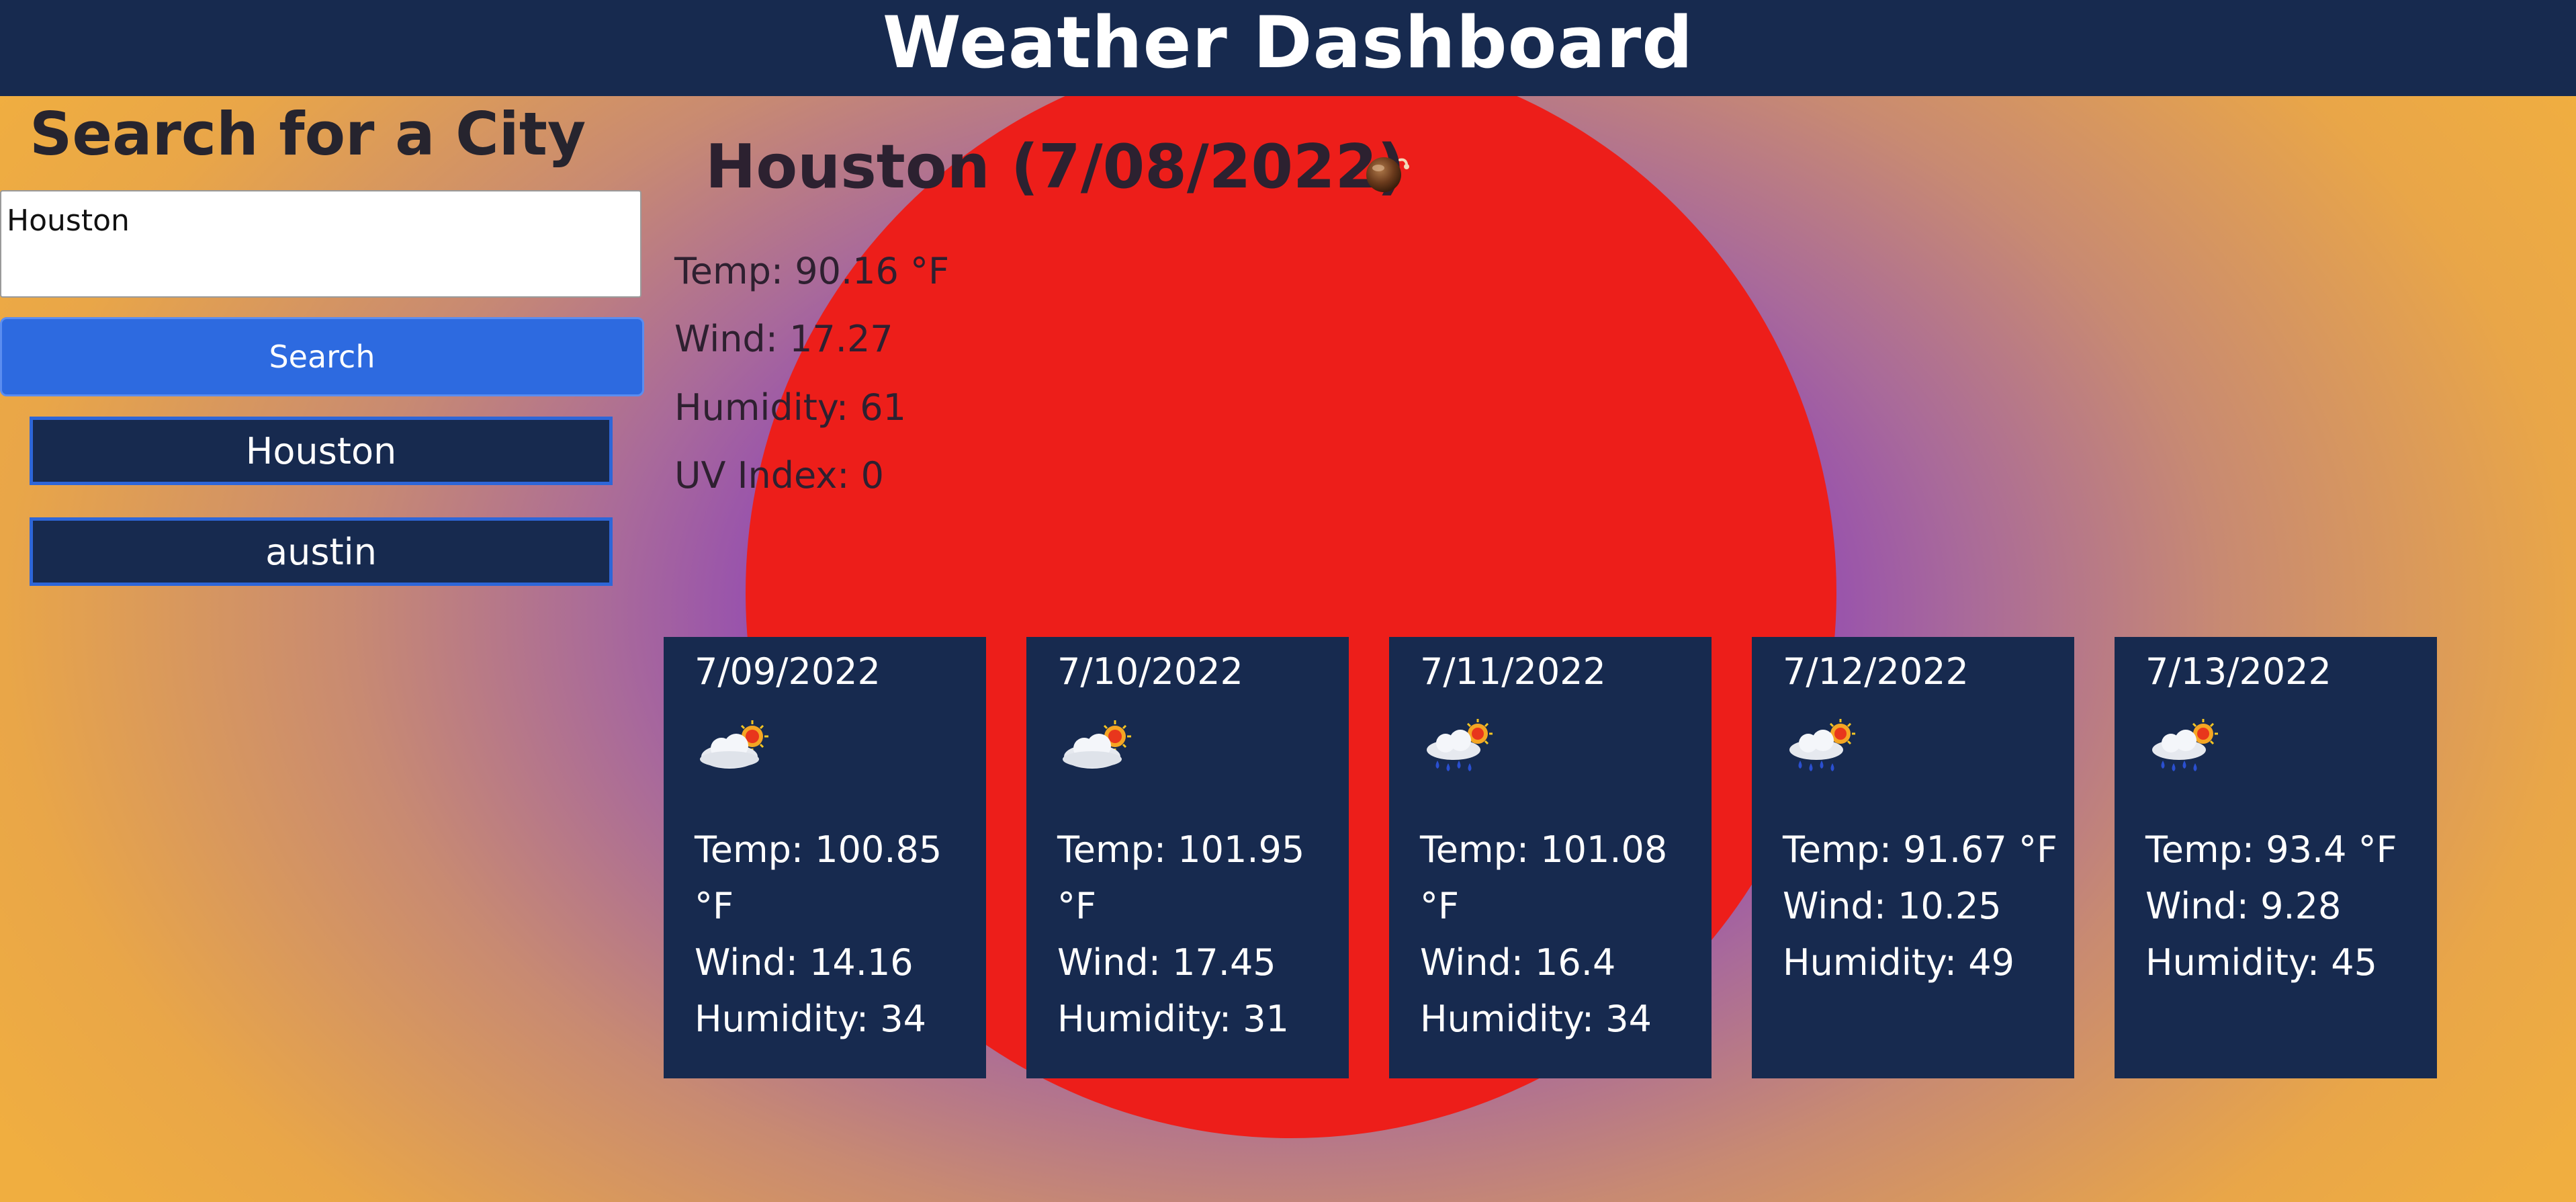 This screenshot has width=2576, height=1202. What do you see at coordinates (321, 244) in the screenshot?
I see `city-search-input` at bounding box center [321, 244].